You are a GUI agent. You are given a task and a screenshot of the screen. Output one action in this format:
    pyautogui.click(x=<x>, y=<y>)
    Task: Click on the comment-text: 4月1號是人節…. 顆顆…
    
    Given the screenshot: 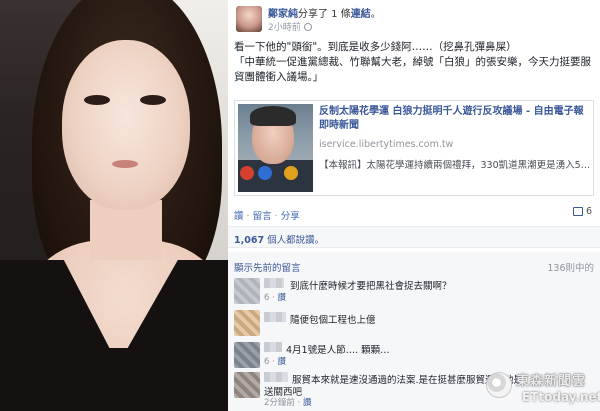 What is the action you would take?
    pyautogui.click(x=338, y=350)
    